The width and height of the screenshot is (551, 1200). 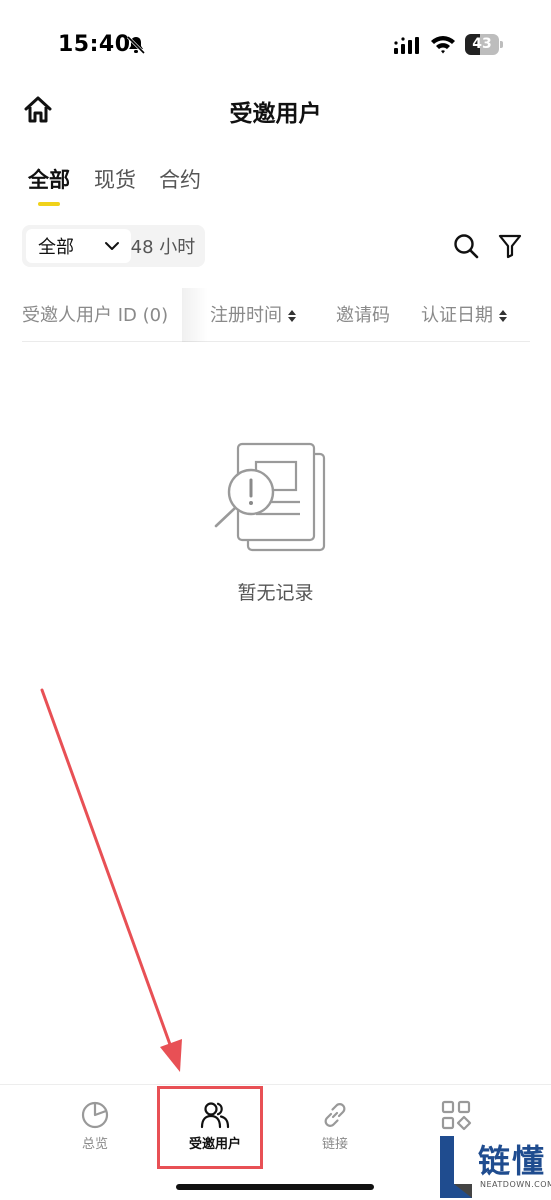 What do you see at coordinates (335, 1115) in the screenshot?
I see `link-icon` at bounding box center [335, 1115].